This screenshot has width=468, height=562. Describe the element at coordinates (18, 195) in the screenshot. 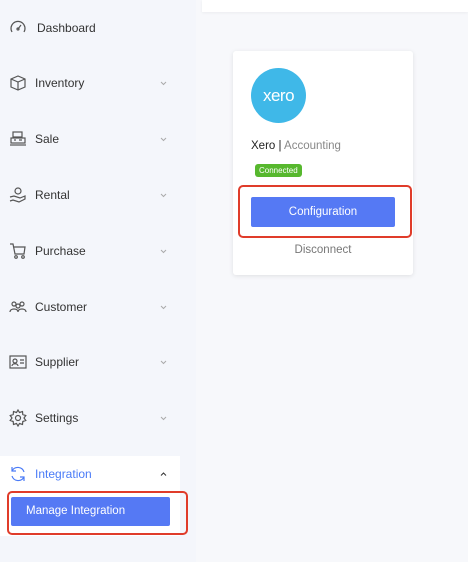

I see `rental-hand-icon` at that location.